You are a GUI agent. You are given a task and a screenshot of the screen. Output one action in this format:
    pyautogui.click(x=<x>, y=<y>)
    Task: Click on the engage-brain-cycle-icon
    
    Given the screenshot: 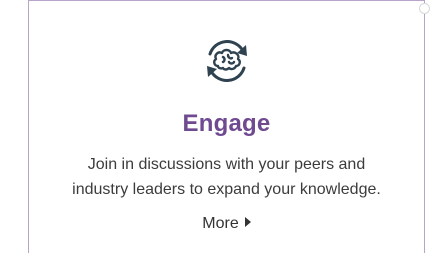 What is the action you would take?
    pyautogui.click(x=227, y=61)
    